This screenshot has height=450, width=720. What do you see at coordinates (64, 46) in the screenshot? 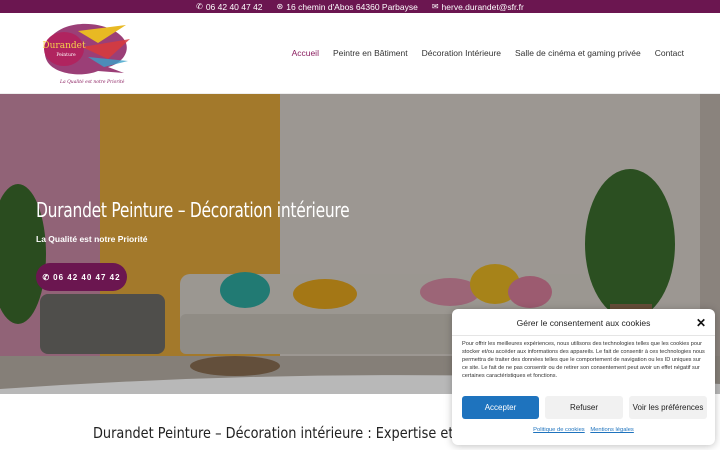
I see `svg-text: Durandet` at bounding box center [64, 46].